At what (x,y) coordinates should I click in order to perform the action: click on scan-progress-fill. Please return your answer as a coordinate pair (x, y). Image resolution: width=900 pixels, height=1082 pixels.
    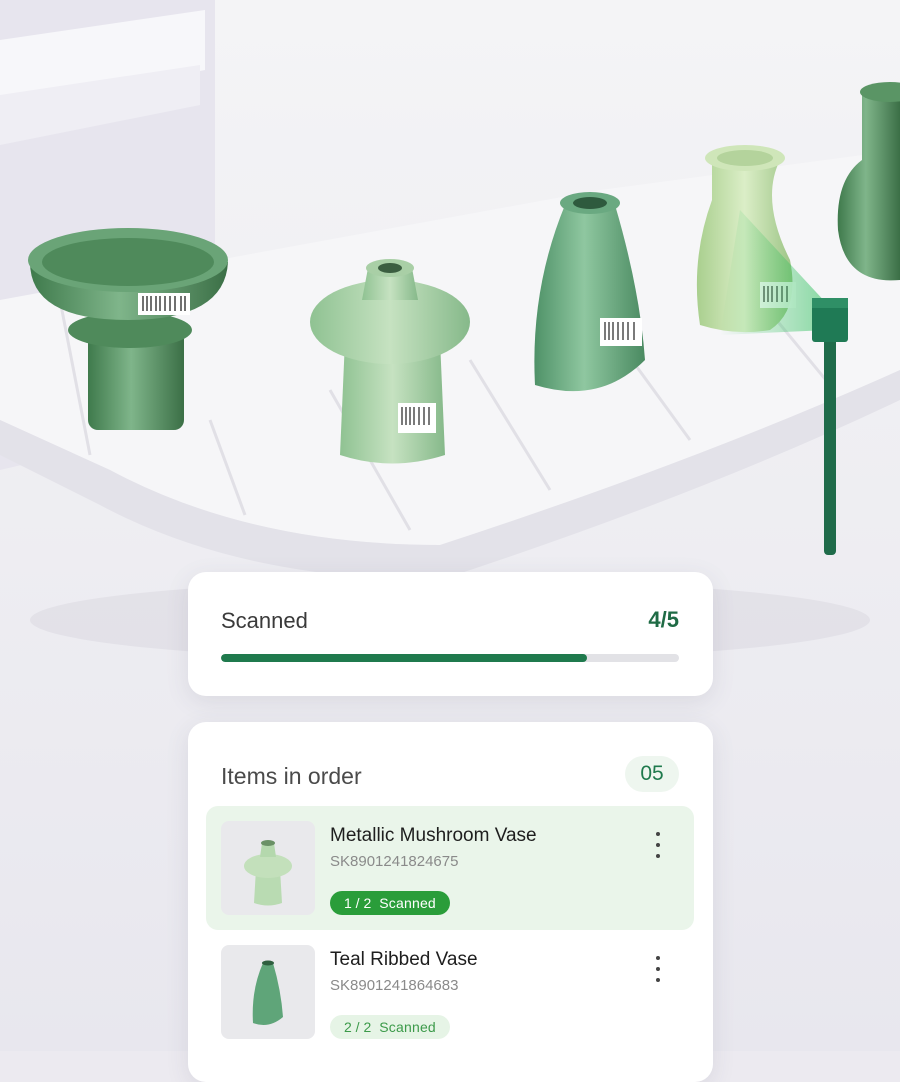
    Looking at the image, I should click on (404, 658).